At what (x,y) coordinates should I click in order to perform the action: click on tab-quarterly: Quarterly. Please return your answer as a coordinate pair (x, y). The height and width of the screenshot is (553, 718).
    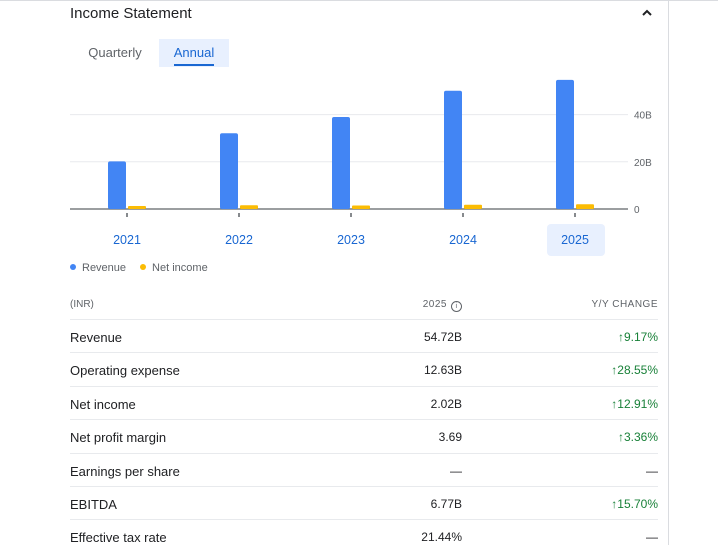
    Looking at the image, I should click on (115, 53).